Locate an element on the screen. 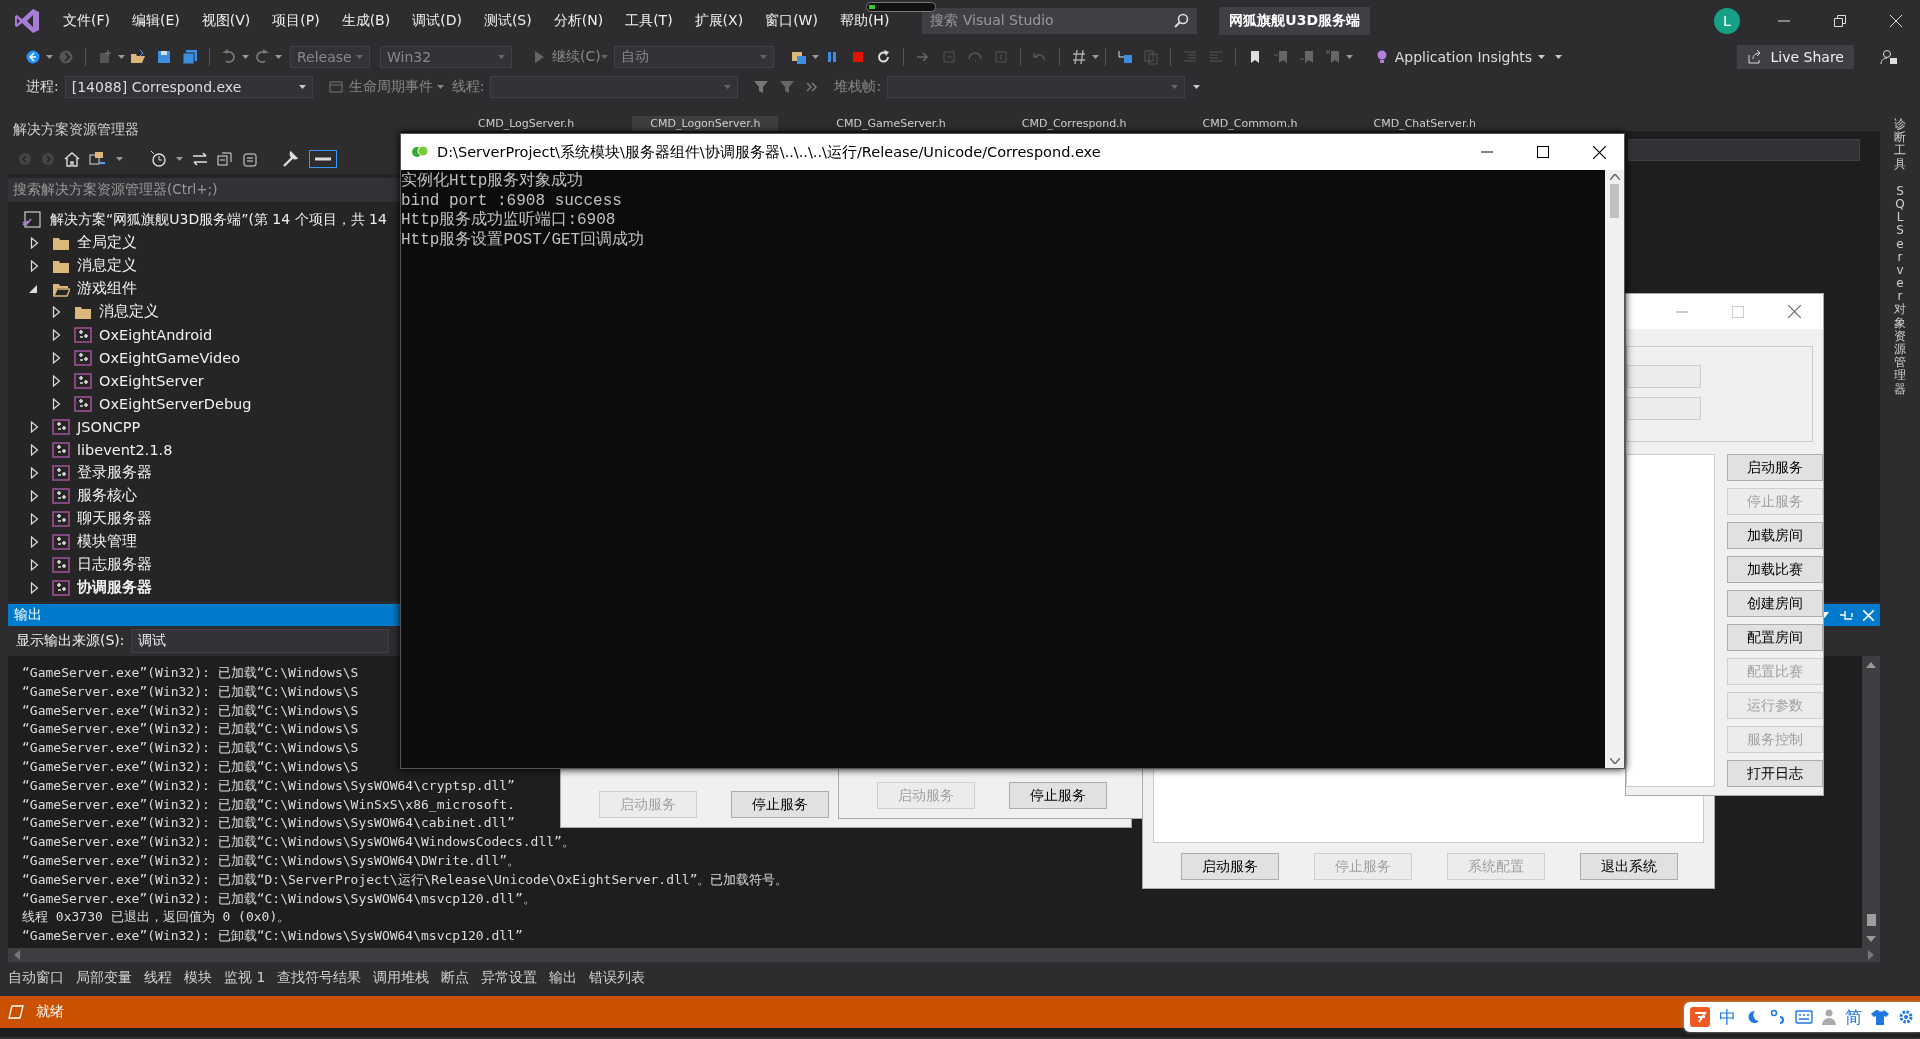 The image size is (1920, 1039). editor-tab: CMD_GameServer.h is located at coordinates (891, 123).